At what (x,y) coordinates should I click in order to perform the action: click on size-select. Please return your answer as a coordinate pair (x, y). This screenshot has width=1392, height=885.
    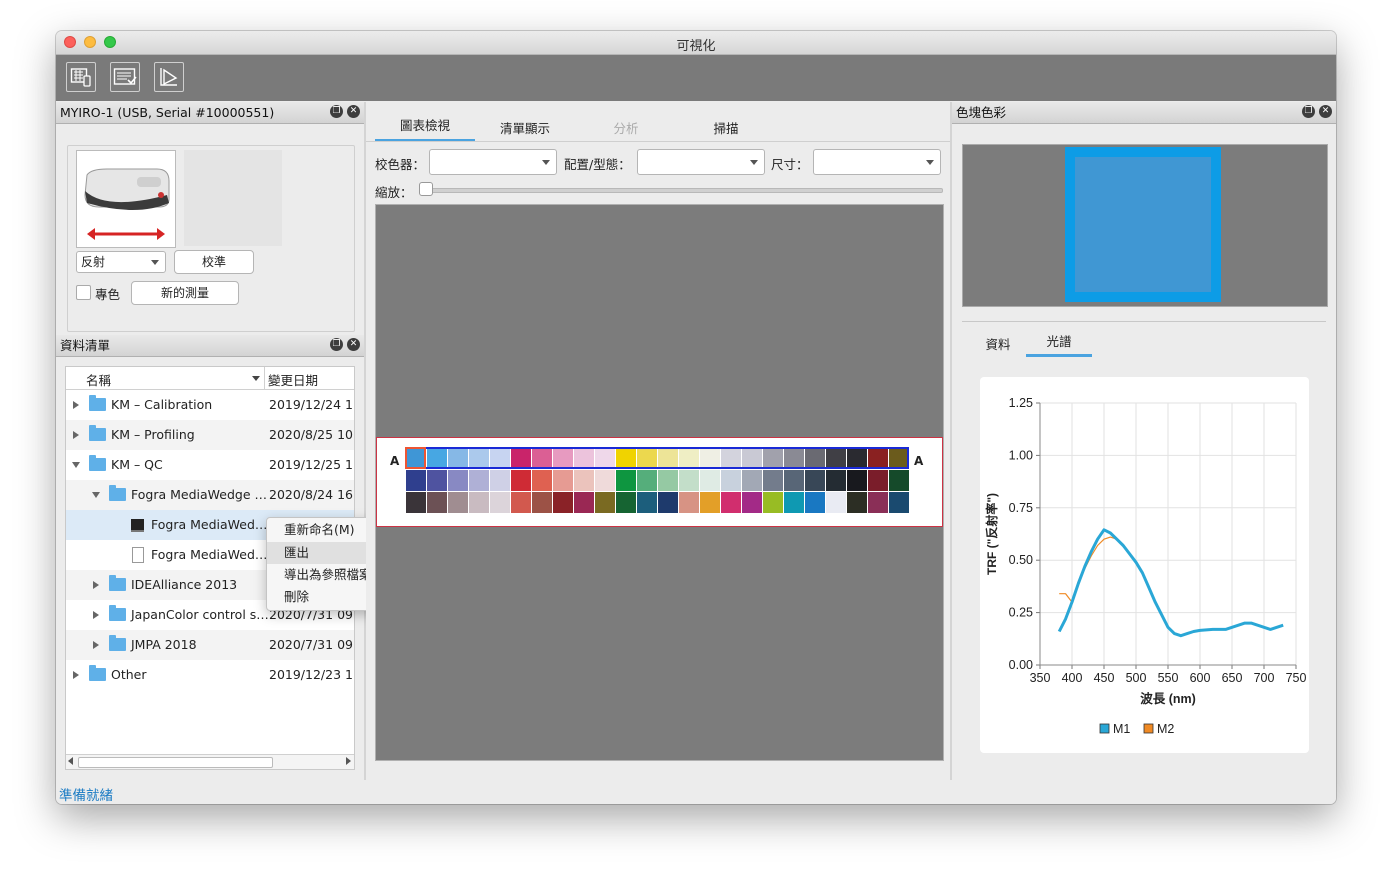
    Looking at the image, I should click on (877, 162).